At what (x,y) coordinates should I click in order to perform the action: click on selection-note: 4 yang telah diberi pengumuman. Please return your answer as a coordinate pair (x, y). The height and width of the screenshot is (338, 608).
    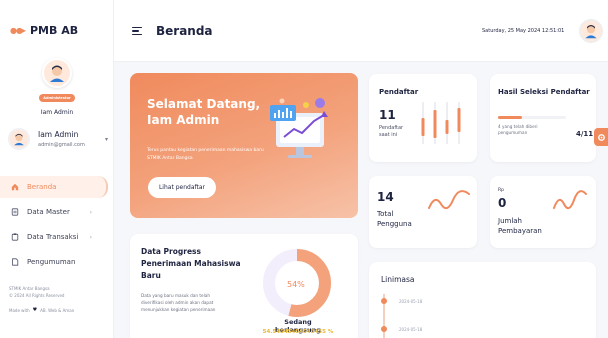
    Looking at the image, I should click on (518, 129).